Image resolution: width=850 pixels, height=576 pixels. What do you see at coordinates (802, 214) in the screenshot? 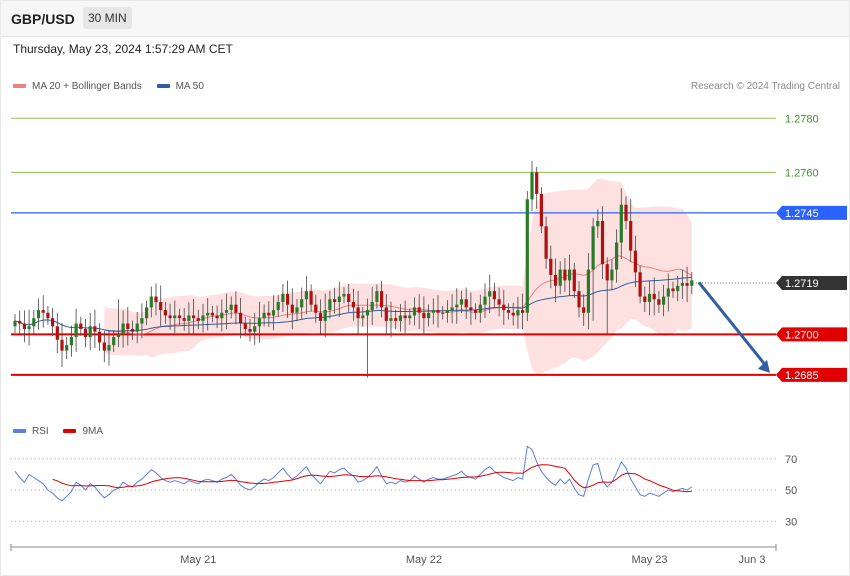
I see `level-label-1.2745: 1.2745` at bounding box center [802, 214].